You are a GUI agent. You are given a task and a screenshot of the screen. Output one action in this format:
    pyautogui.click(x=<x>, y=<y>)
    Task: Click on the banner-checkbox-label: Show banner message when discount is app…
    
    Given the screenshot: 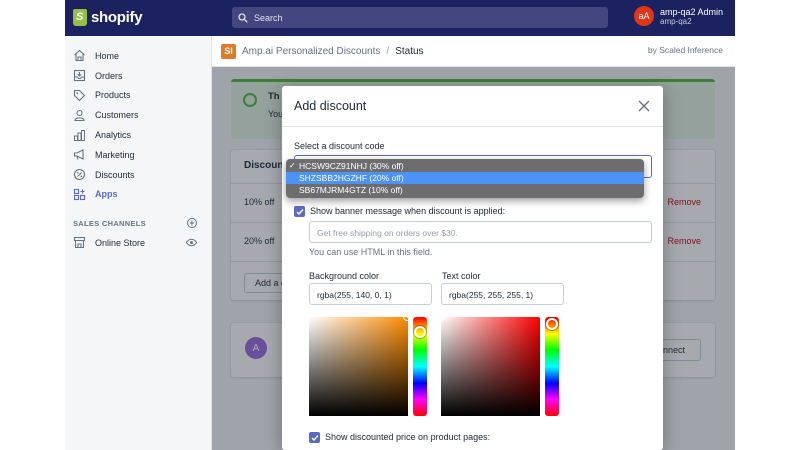 What is the action you would take?
    pyautogui.click(x=408, y=211)
    